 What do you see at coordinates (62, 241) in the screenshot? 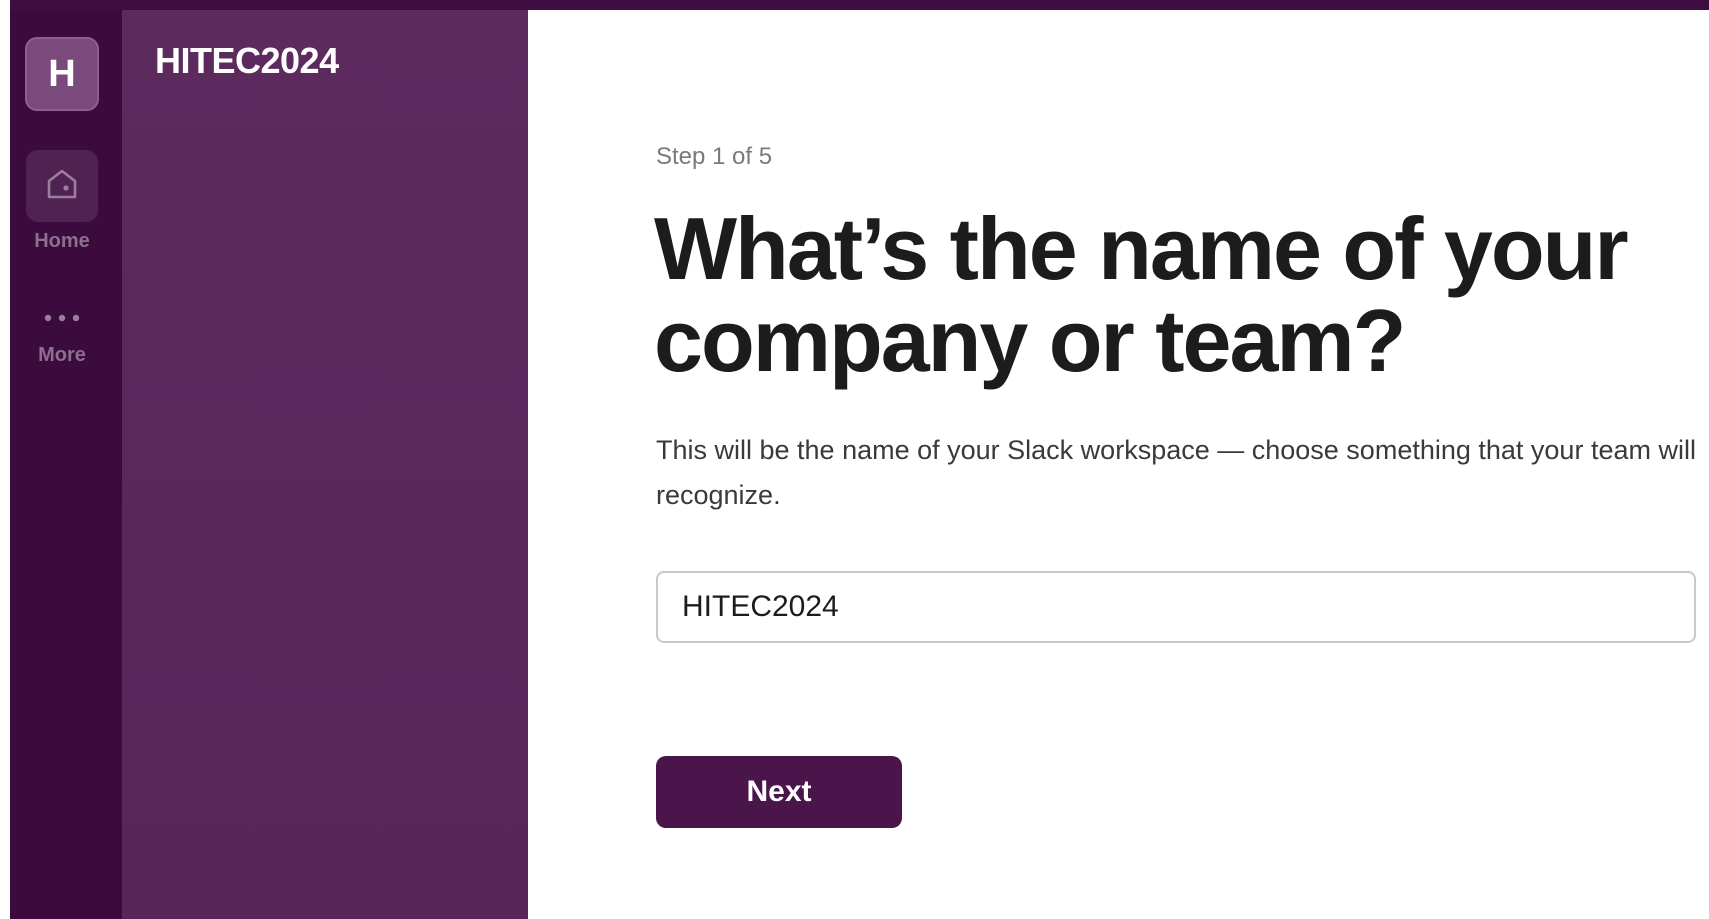
I see `home-label: Home` at bounding box center [62, 241].